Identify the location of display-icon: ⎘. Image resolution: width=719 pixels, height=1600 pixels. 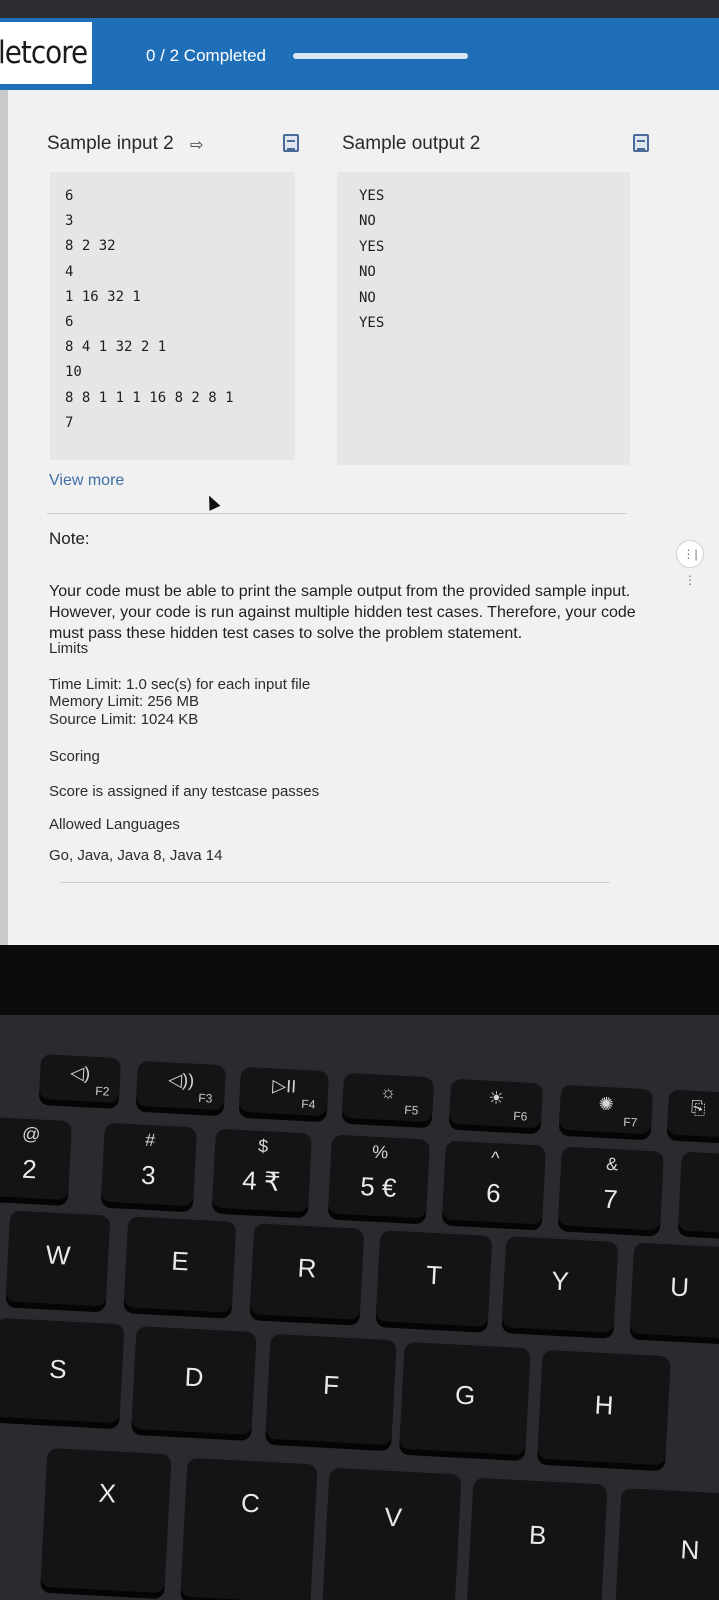
(698, 1108).